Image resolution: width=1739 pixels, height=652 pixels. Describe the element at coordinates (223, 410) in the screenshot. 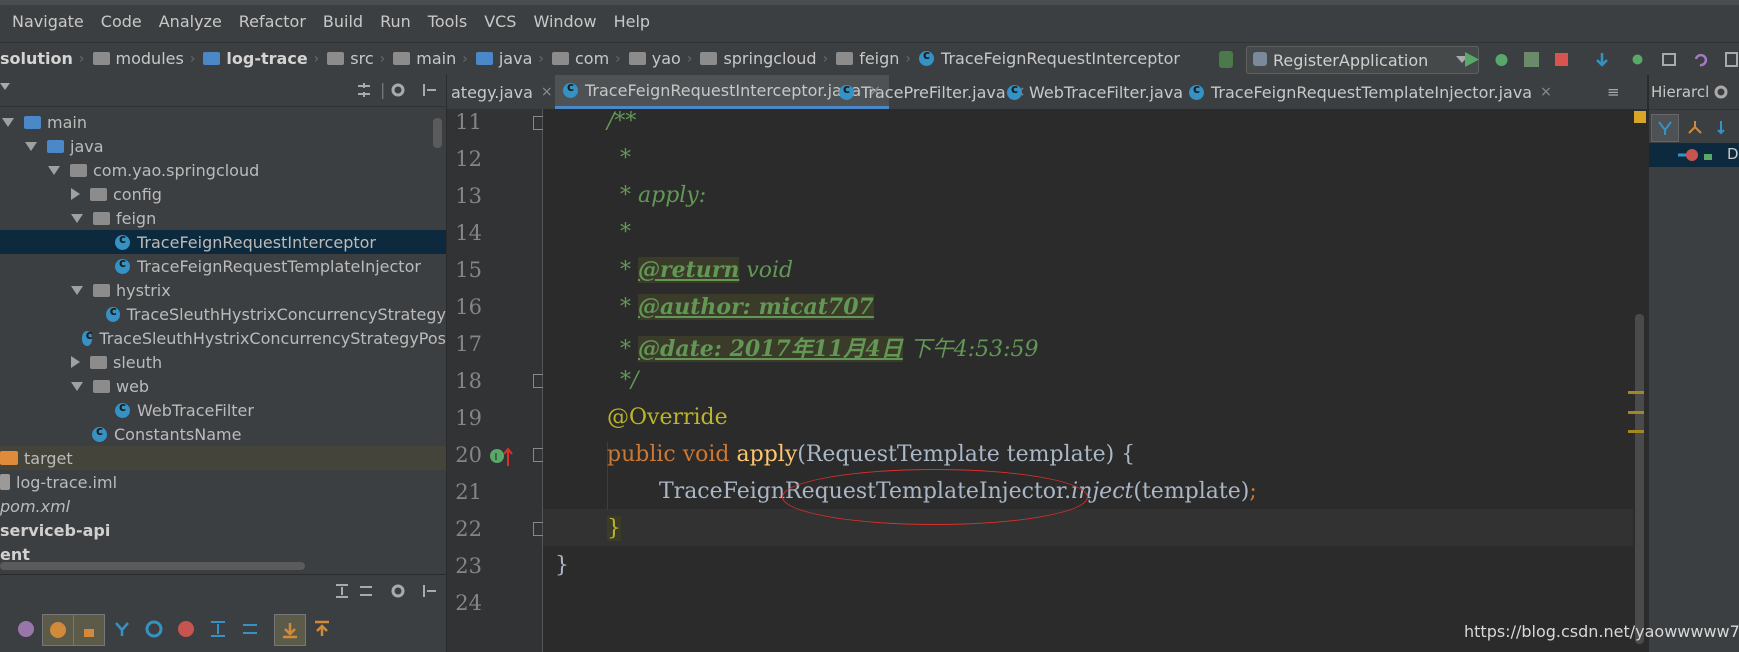

I see `tree-item: WebTraceFilter` at that location.